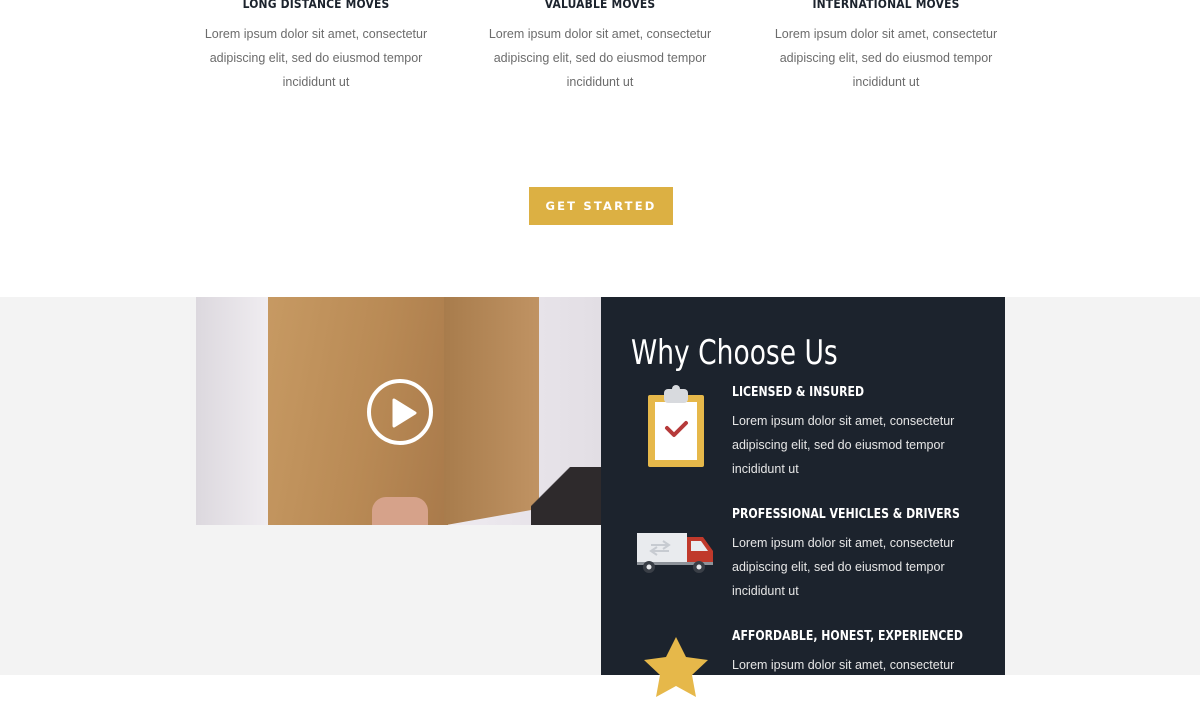 The width and height of the screenshot is (1200, 722). I want to click on feature-title: PROFESSIONAL VEHICLES & DRIVERS, so click(846, 514).